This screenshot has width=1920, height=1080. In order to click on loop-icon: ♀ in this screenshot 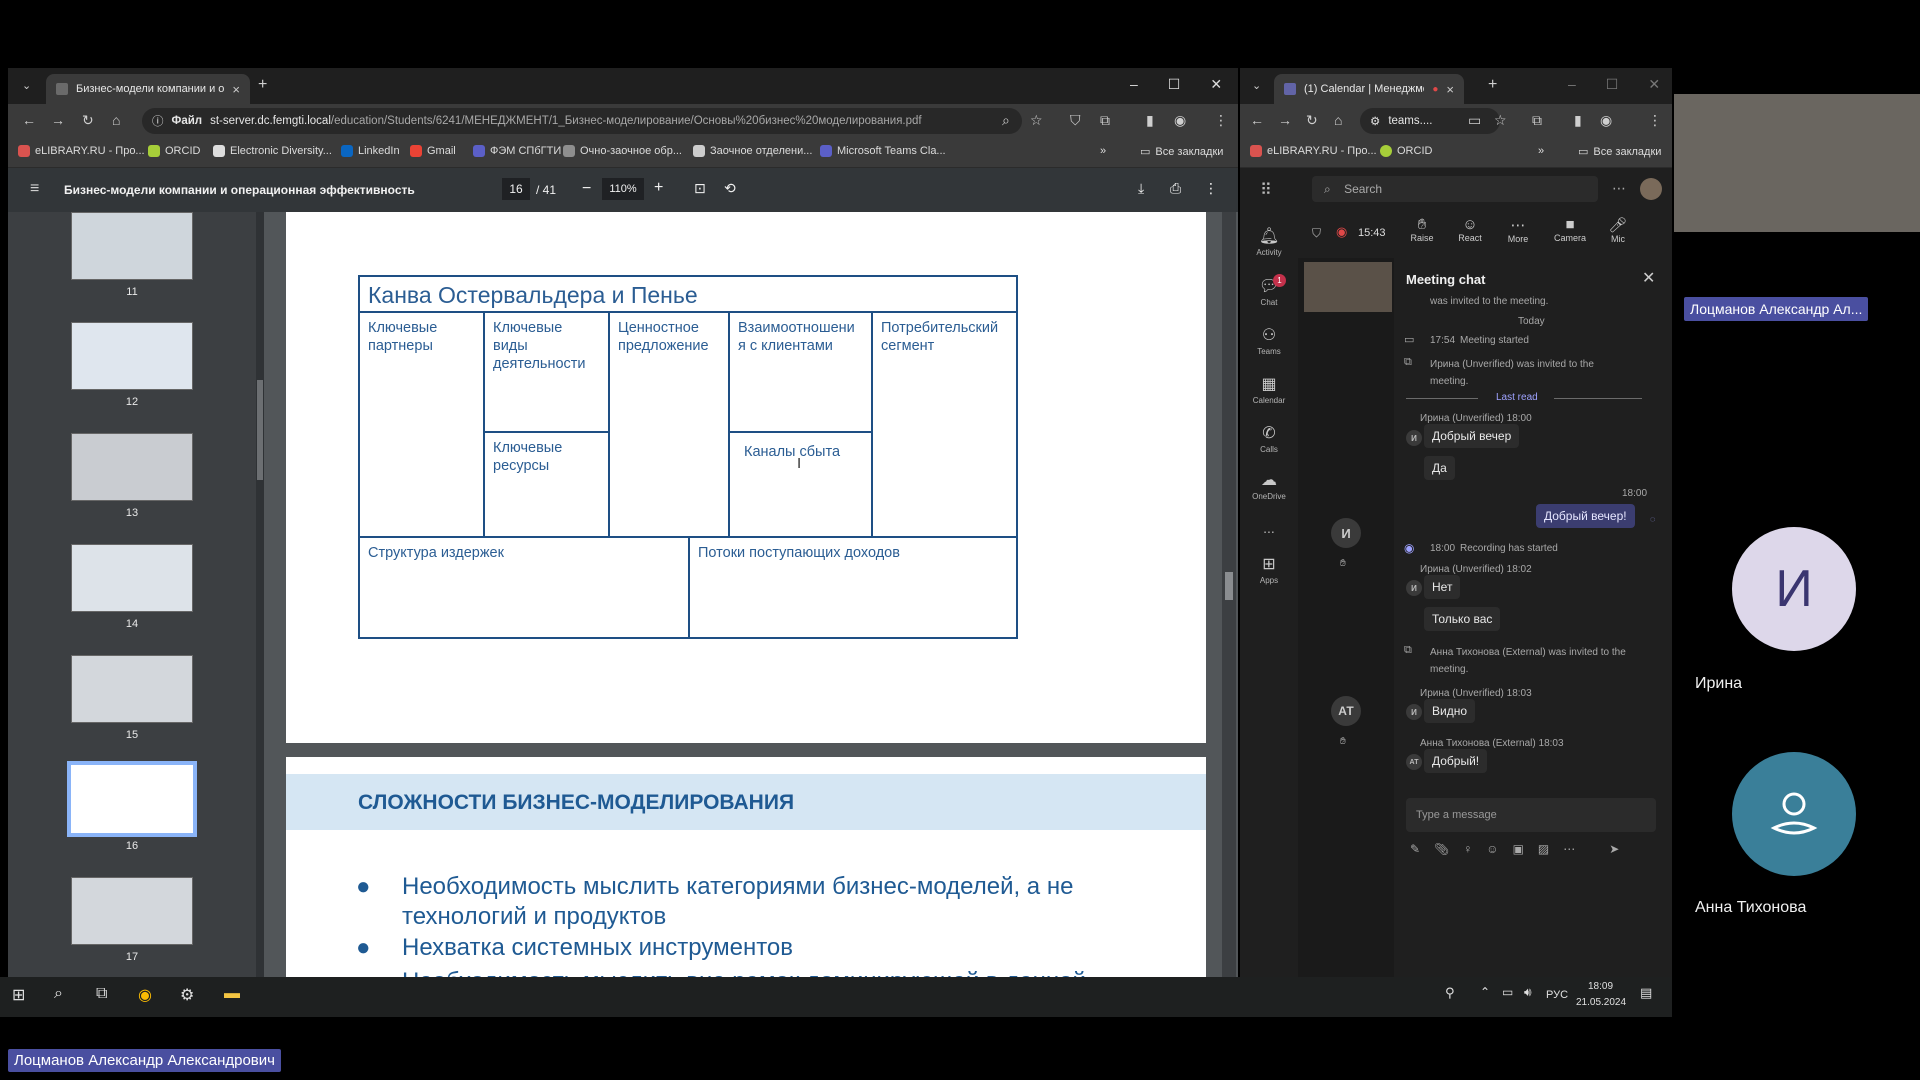, I will do `click(1467, 849)`.